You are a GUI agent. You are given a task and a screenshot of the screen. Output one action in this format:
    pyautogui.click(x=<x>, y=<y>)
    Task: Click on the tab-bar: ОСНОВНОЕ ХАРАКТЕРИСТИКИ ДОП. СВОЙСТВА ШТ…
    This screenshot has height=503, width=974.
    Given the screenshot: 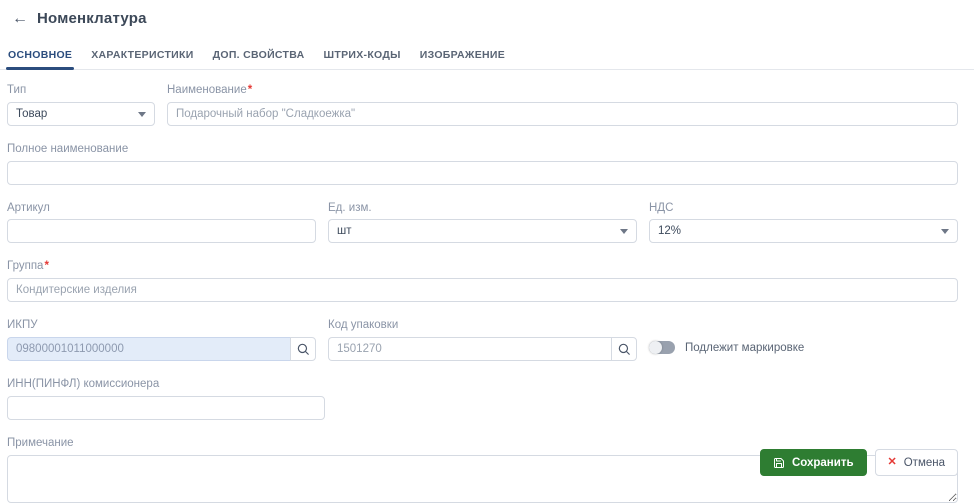 What is the action you would take?
    pyautogui.click(x=487, y=56)
    